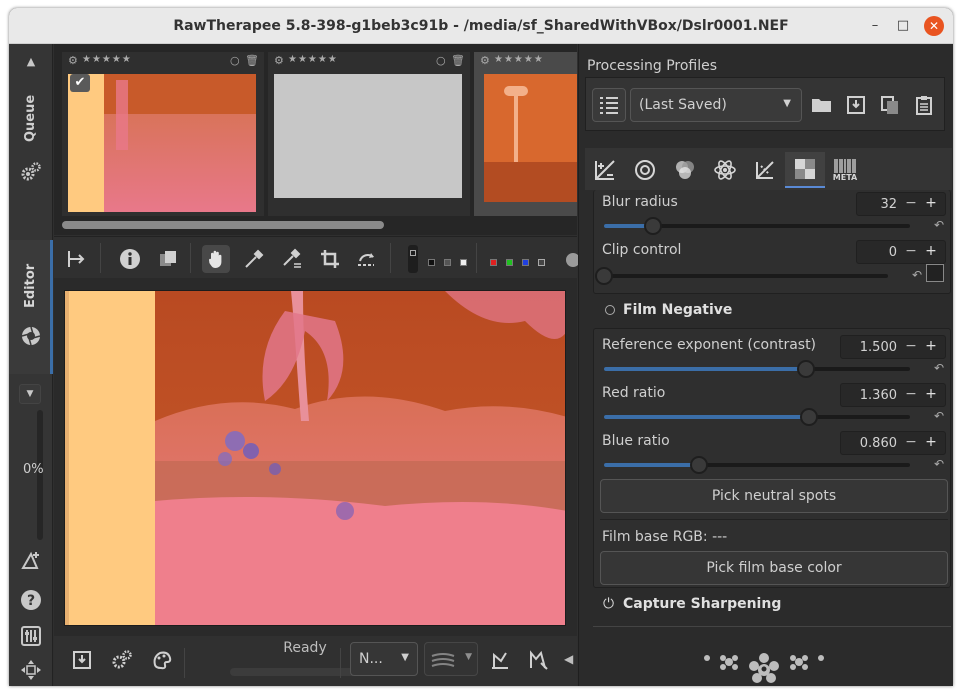 This screenshot has height=694, width=963. Describe the element at coordinates (934, 26) in the screenshot. I see `close-button: ✕` at that location.